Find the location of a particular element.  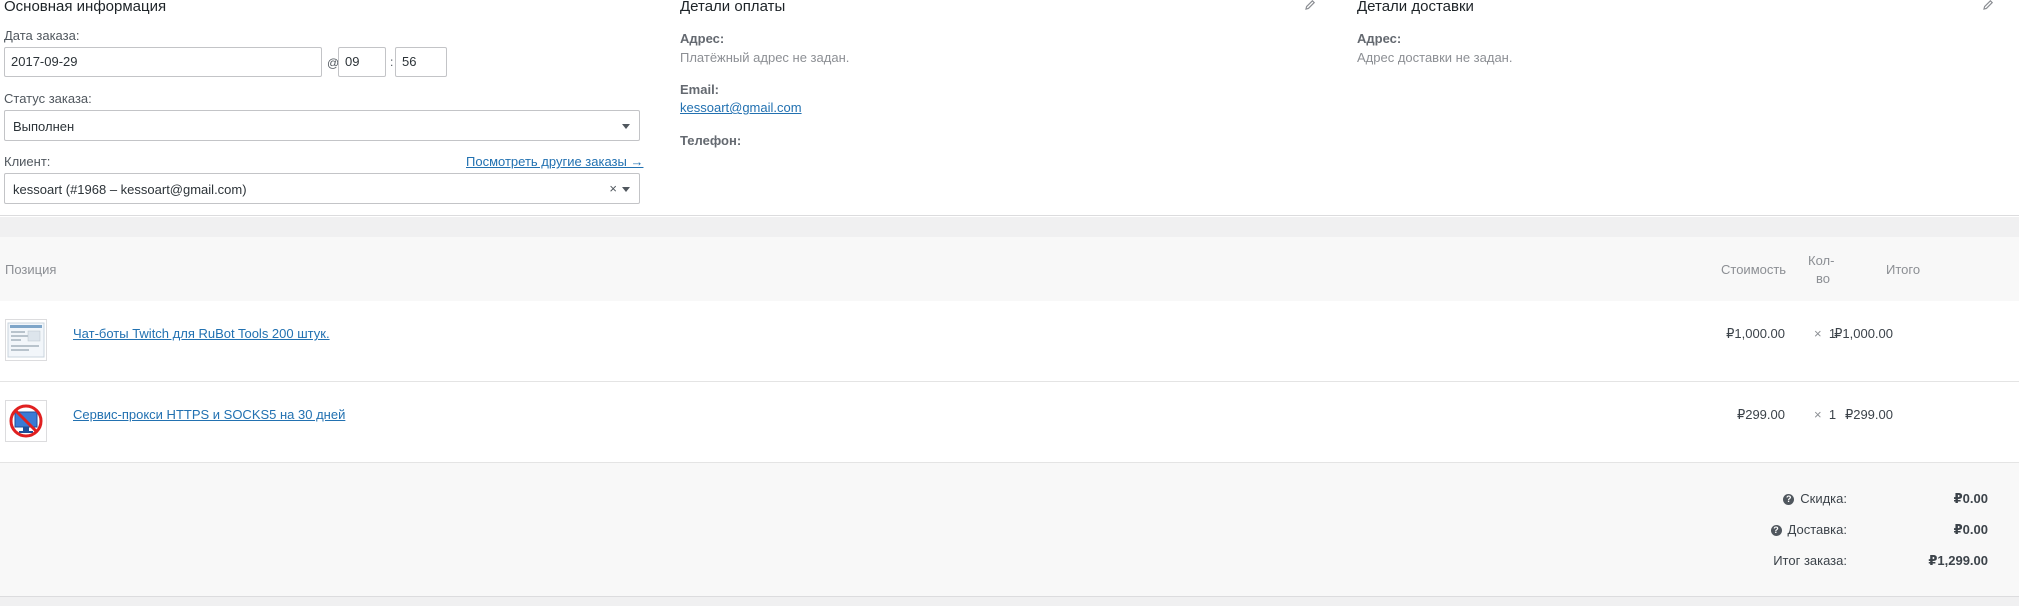

product-thumbnail is located at coordinates (26, 340).